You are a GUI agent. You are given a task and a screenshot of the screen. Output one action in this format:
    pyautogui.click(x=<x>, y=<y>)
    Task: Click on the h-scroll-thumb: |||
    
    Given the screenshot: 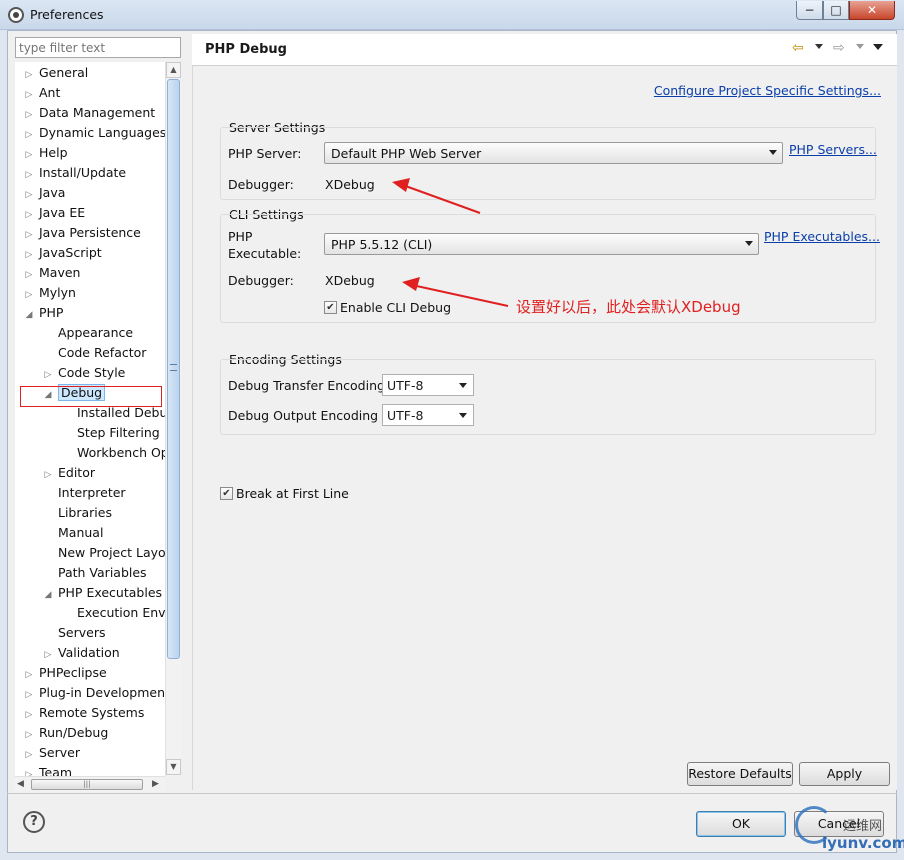 What is the action you would take?
    pyautogui.click(x=87, y=784)
    